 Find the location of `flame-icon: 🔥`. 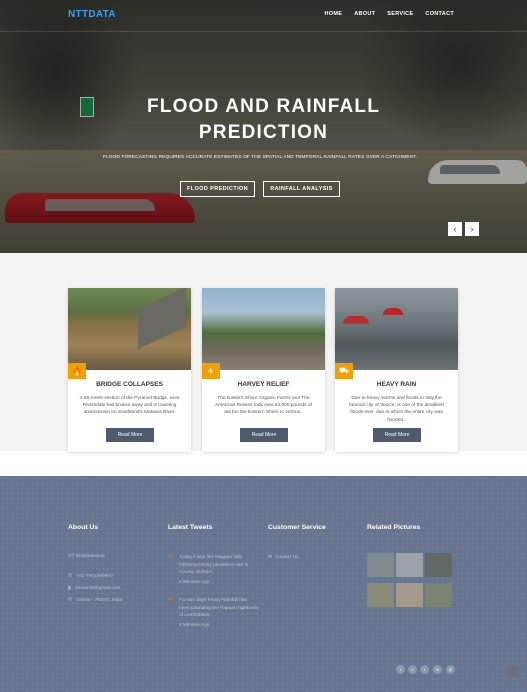

flame-icon: 🔥 is located at coordinates (77, 371).